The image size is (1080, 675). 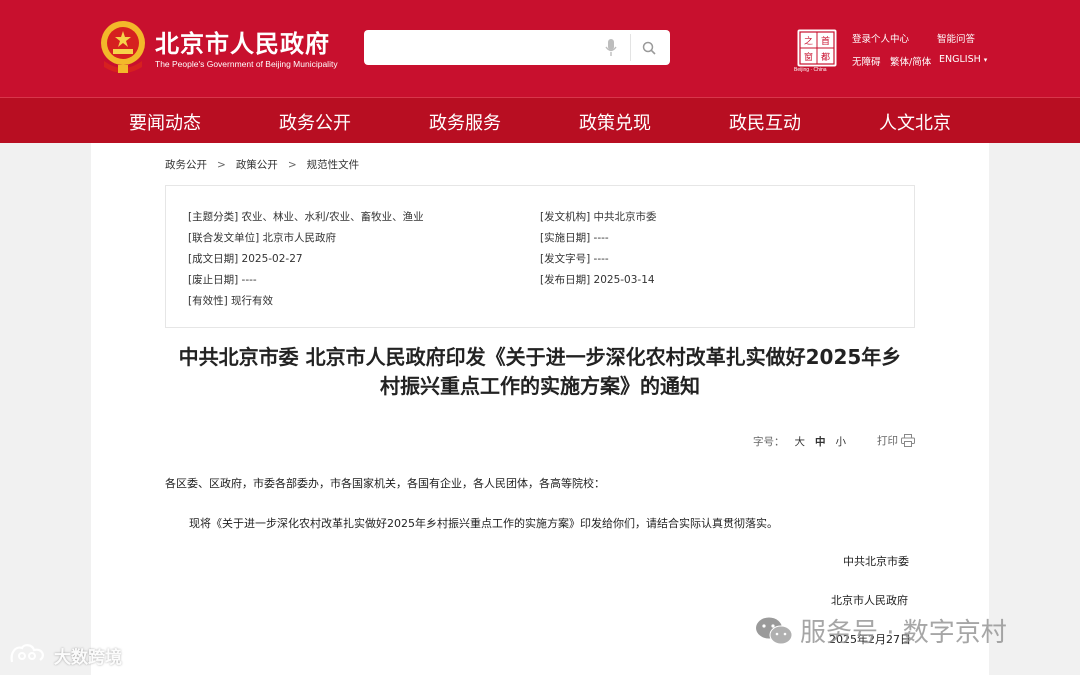 I want to click on site-title: 北京市人民政府, so click(x=242, y=41).